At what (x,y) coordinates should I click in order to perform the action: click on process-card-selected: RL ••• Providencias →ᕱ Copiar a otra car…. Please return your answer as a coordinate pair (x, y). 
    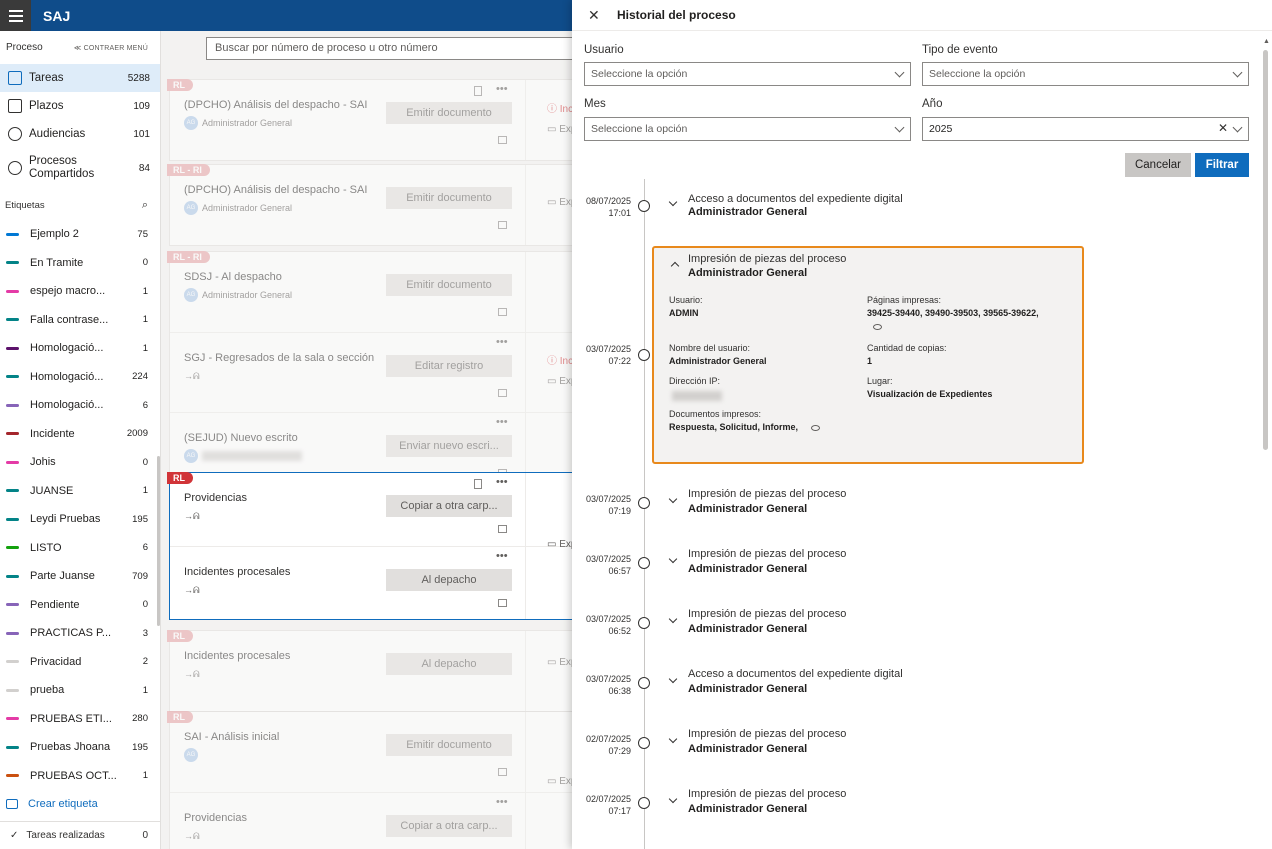
    Looking at the image, I should click on (369, 546).